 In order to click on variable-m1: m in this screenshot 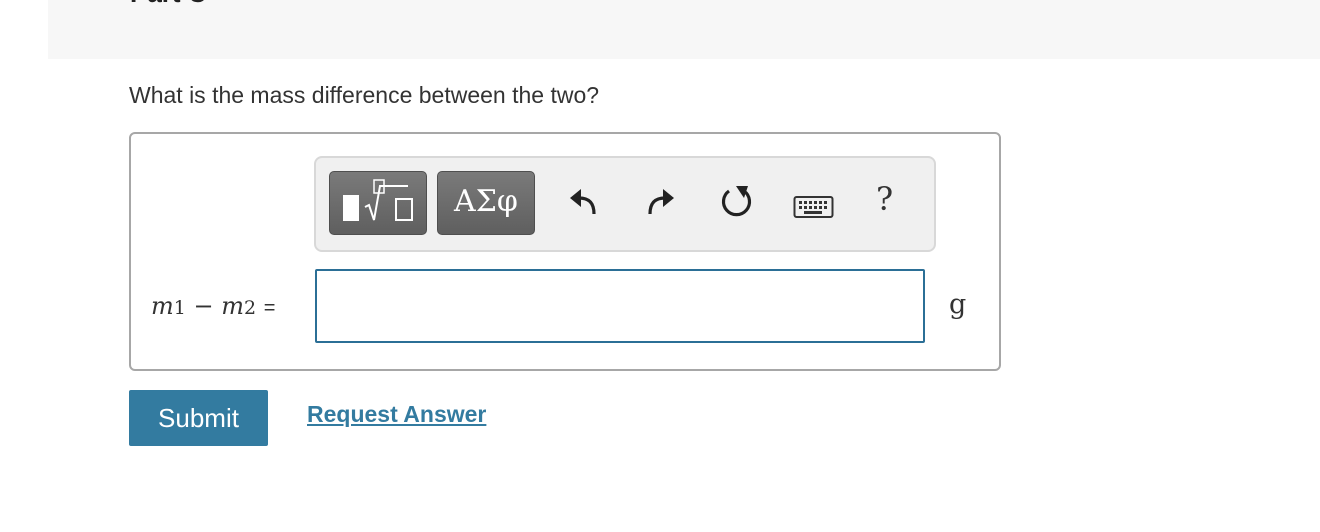, I will do `click(162, 306)`.